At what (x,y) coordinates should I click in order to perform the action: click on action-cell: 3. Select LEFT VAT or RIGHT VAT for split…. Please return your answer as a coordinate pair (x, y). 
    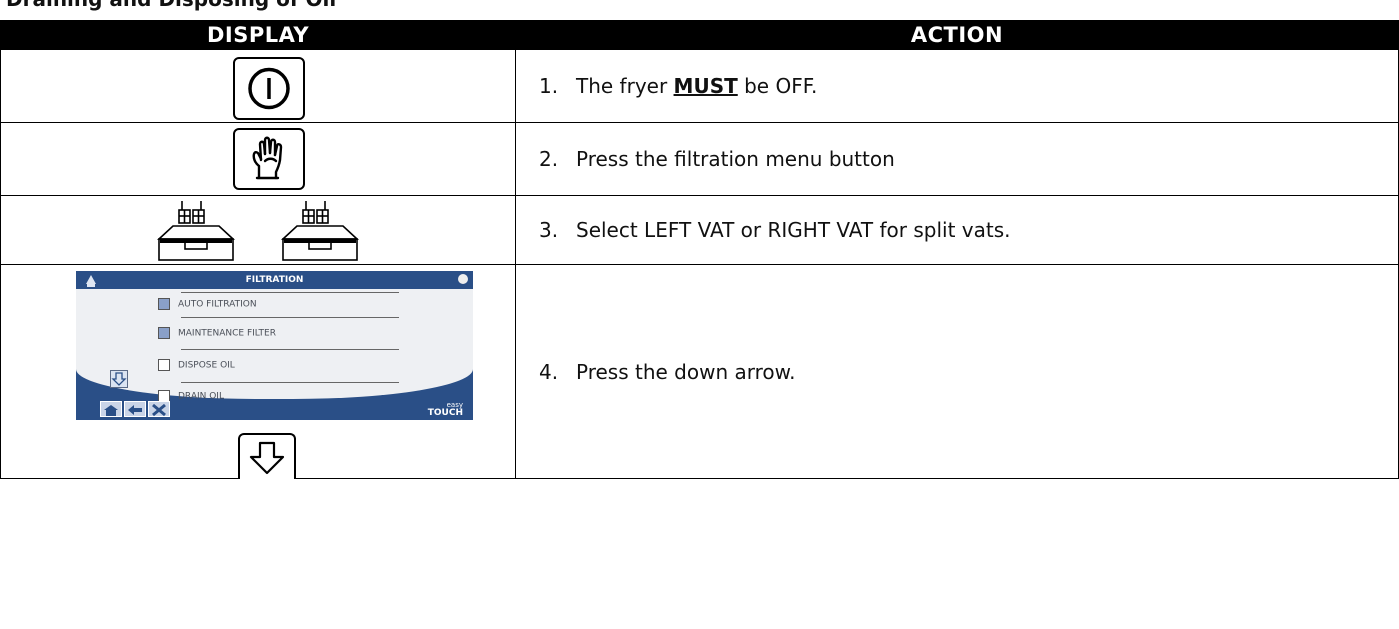
    Looking at the image, I should click on (957, 230).